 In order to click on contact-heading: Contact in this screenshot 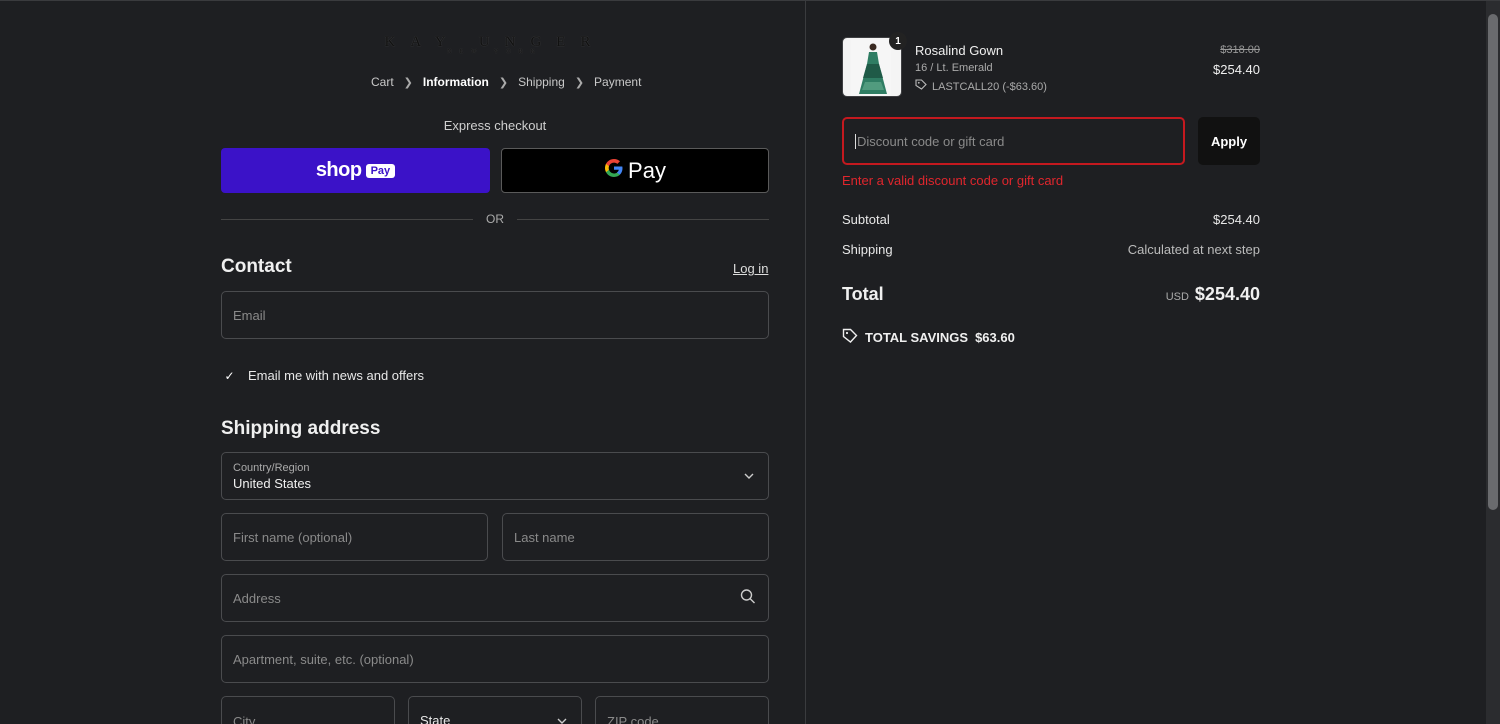, I will do `click(256, 266)`.